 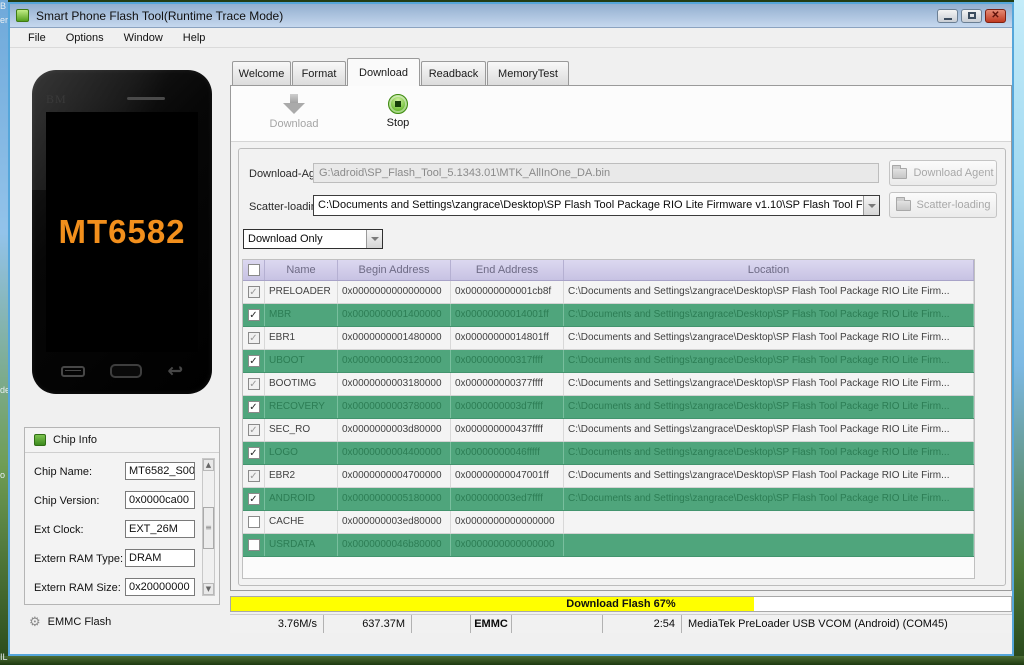 I want to click on scroll-down-icon: ▼, so click(x=208, y=589).